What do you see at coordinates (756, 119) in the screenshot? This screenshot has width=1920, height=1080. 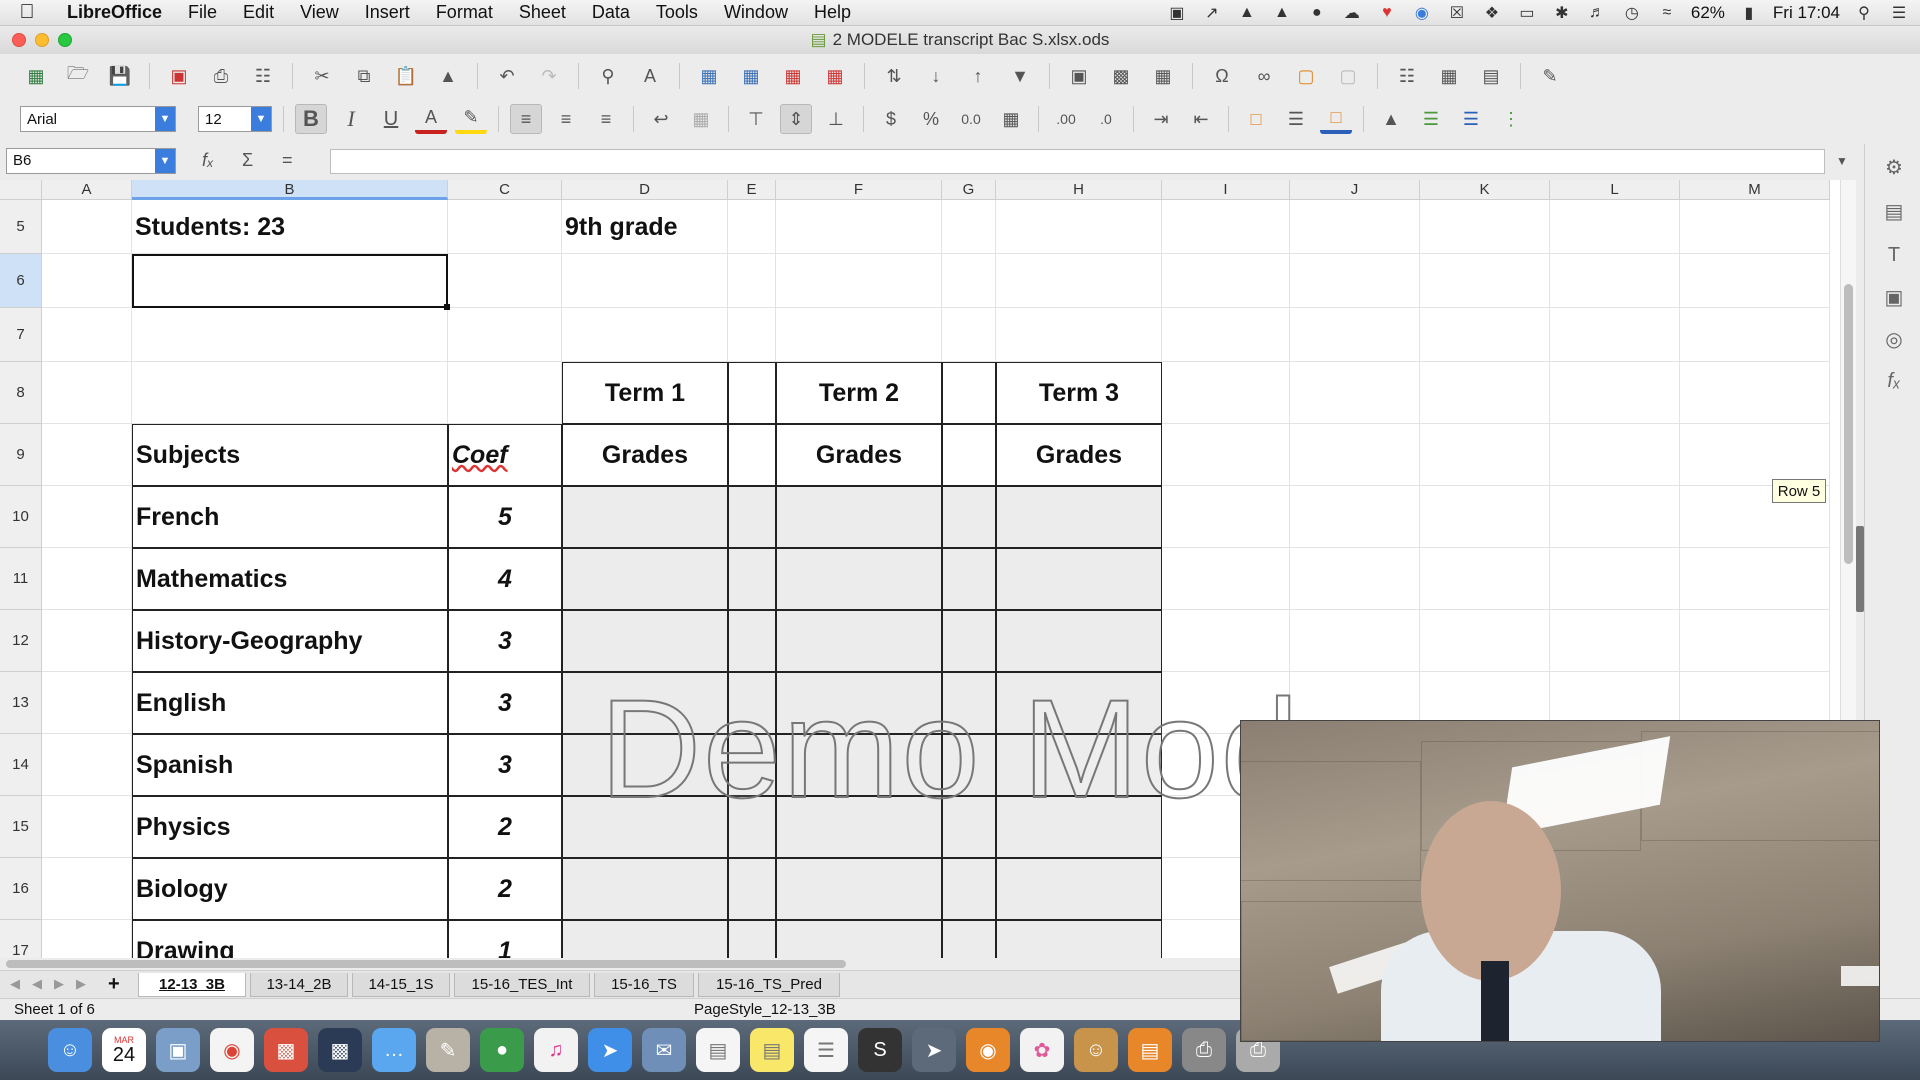 I see `align-top-icon: ⊤` at bounding box center [756, 119].